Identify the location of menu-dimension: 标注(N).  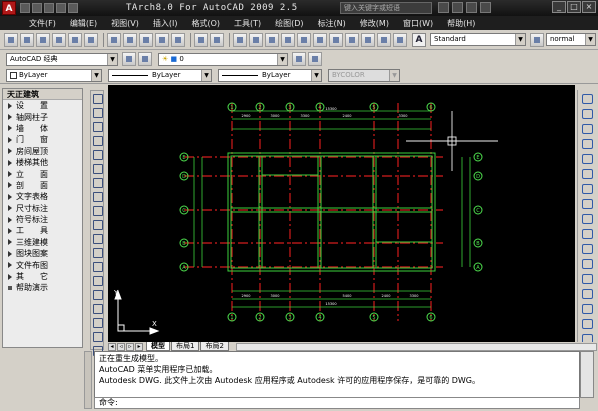
(332, 23).